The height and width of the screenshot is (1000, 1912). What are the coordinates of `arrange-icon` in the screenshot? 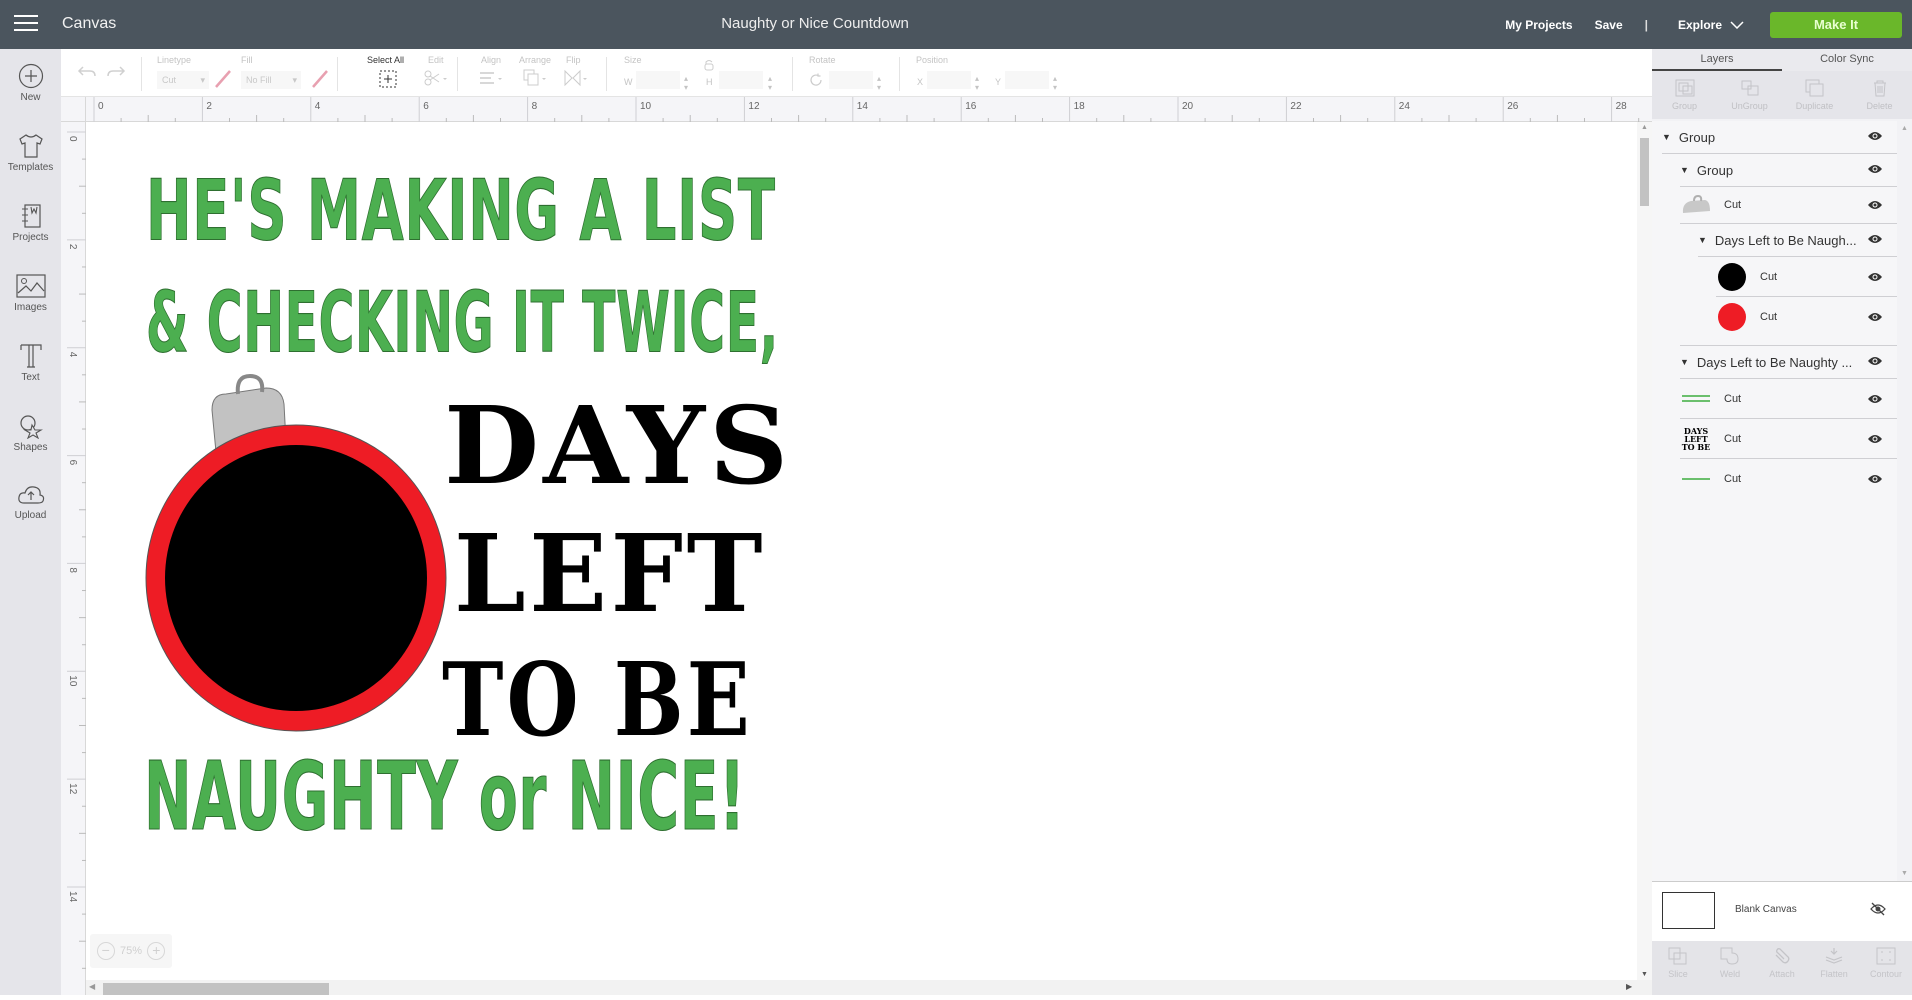 It's located at (536, 78).